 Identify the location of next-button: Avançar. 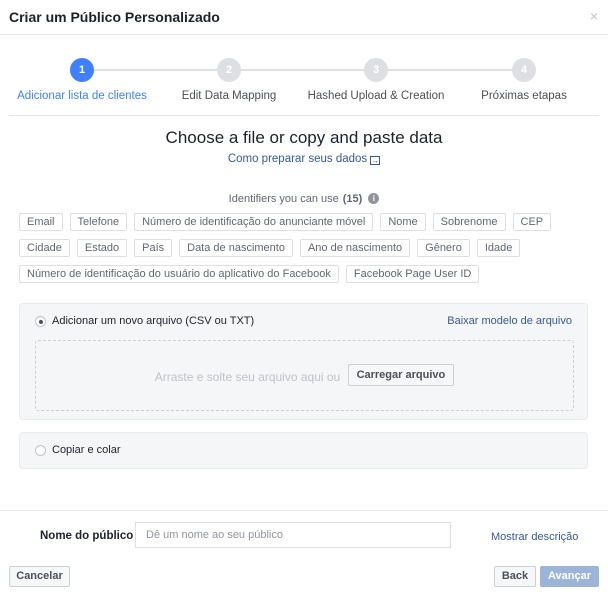
(569, 576).